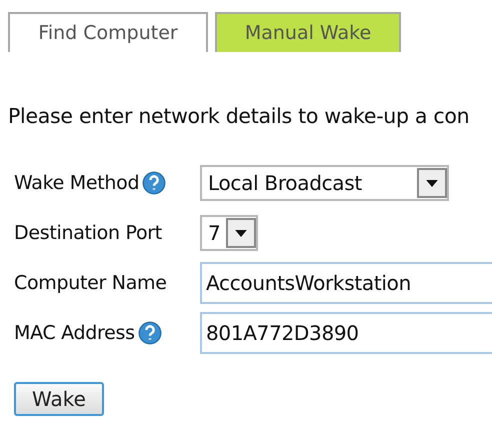 The image size is (492, 423). Describe the element at coordinates (59, 399) in the screenshot. I see `wake-button: Wake` at that location.